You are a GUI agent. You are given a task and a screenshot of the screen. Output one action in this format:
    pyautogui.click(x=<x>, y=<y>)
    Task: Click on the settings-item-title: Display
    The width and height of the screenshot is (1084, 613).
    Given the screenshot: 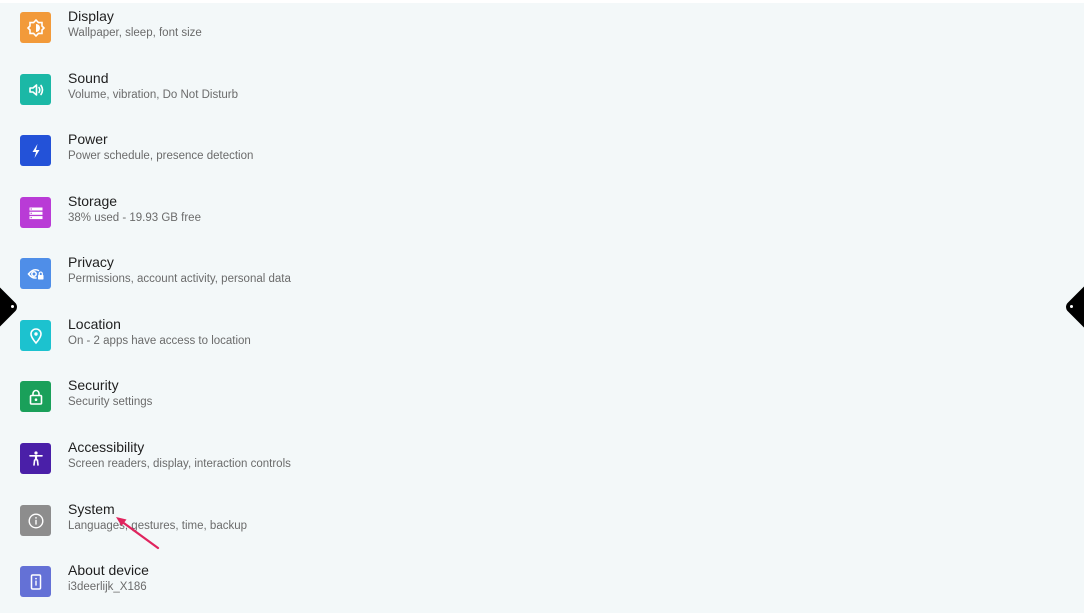 What is the action you would take?
    pyautogui.click(x=91, y=16)
    